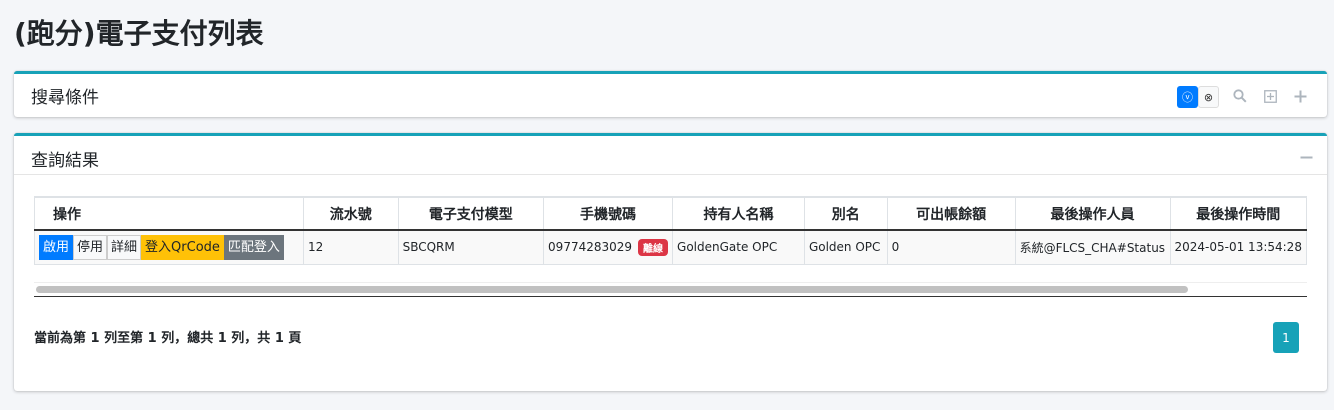 This screenshot has width=1334, height=410. What do you see at coordinates (1300, 97) in the screenshot?
I see `expand-plus-icon` at bounding box center [1300, 97].